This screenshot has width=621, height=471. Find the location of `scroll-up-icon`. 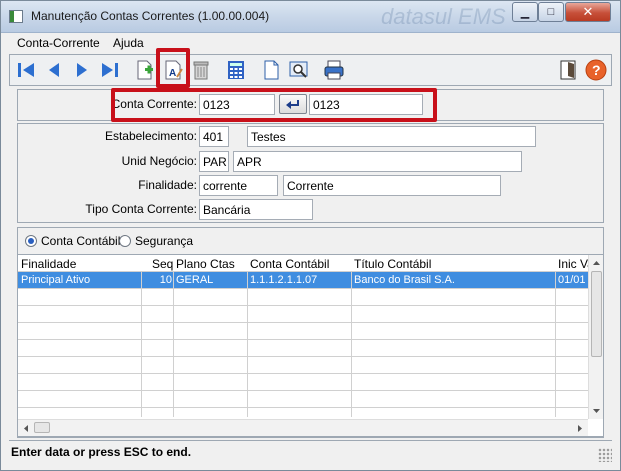

scroll-up-icon is located at coordinates (596, 263).